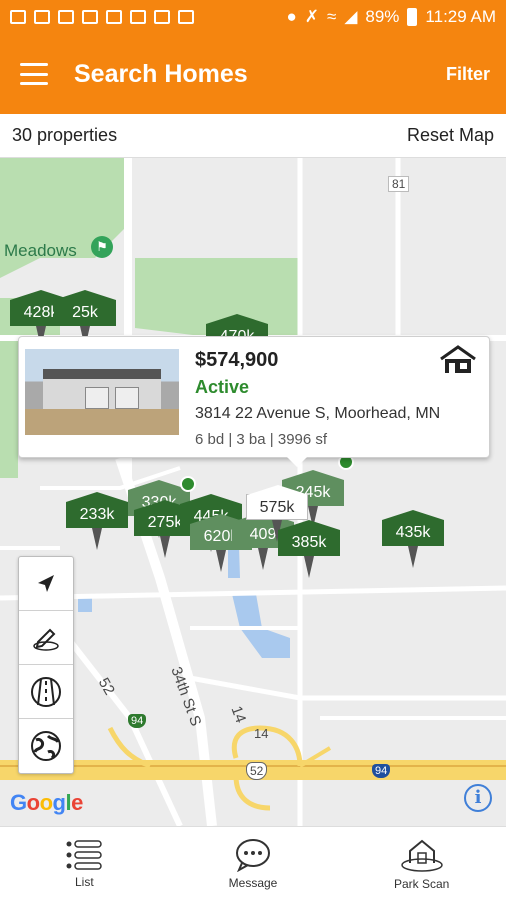 The height and width of the screenshot is (900, 506). I want to click on bottom-navigation: List Message Park Scan, so click(253, 863).